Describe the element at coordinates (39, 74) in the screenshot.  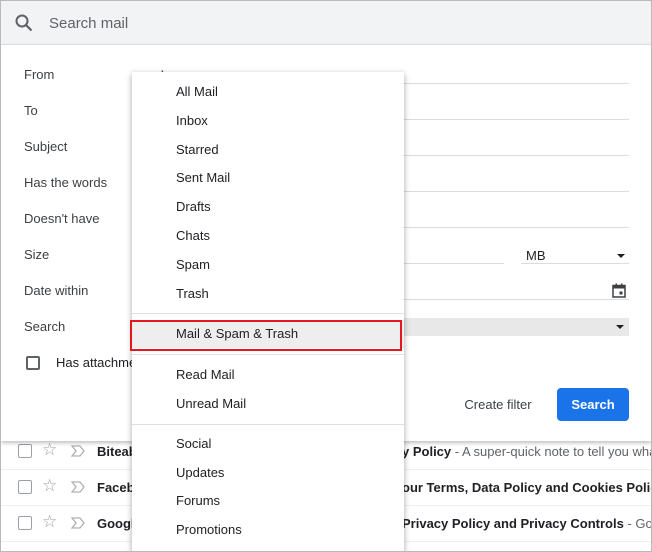
I see `from-label: From` at that location.